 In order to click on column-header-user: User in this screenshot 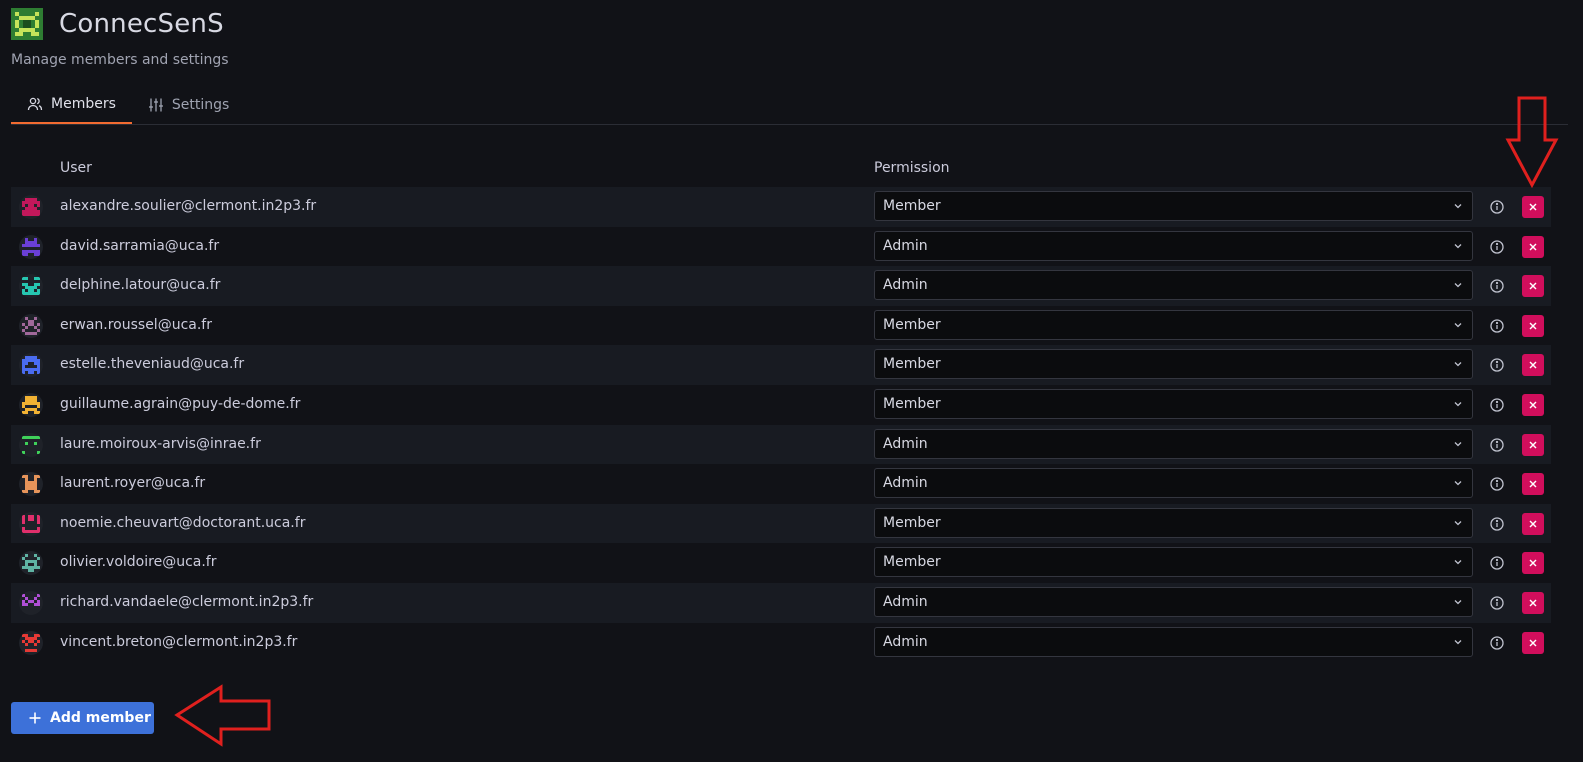, I will do `click(76, 168)`.